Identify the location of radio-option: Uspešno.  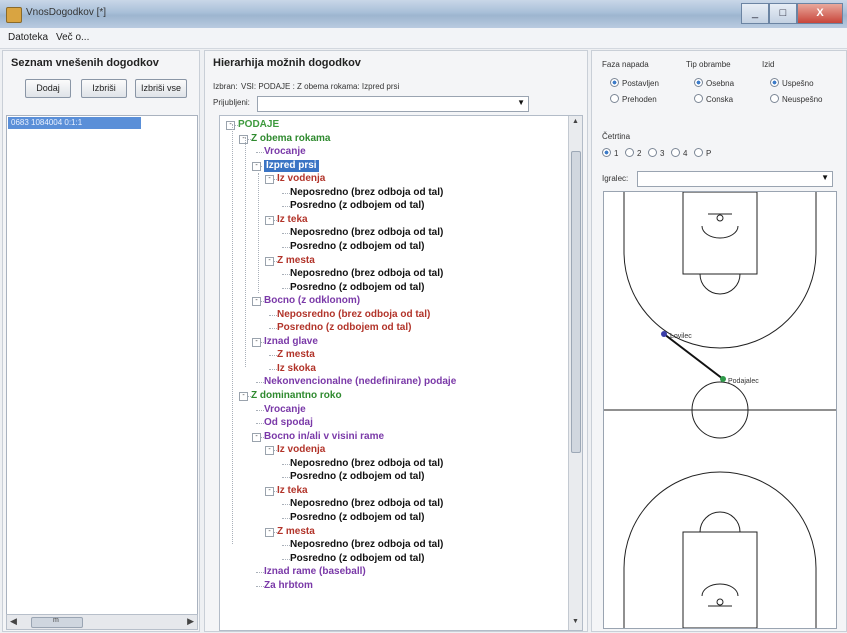
(792, 83).